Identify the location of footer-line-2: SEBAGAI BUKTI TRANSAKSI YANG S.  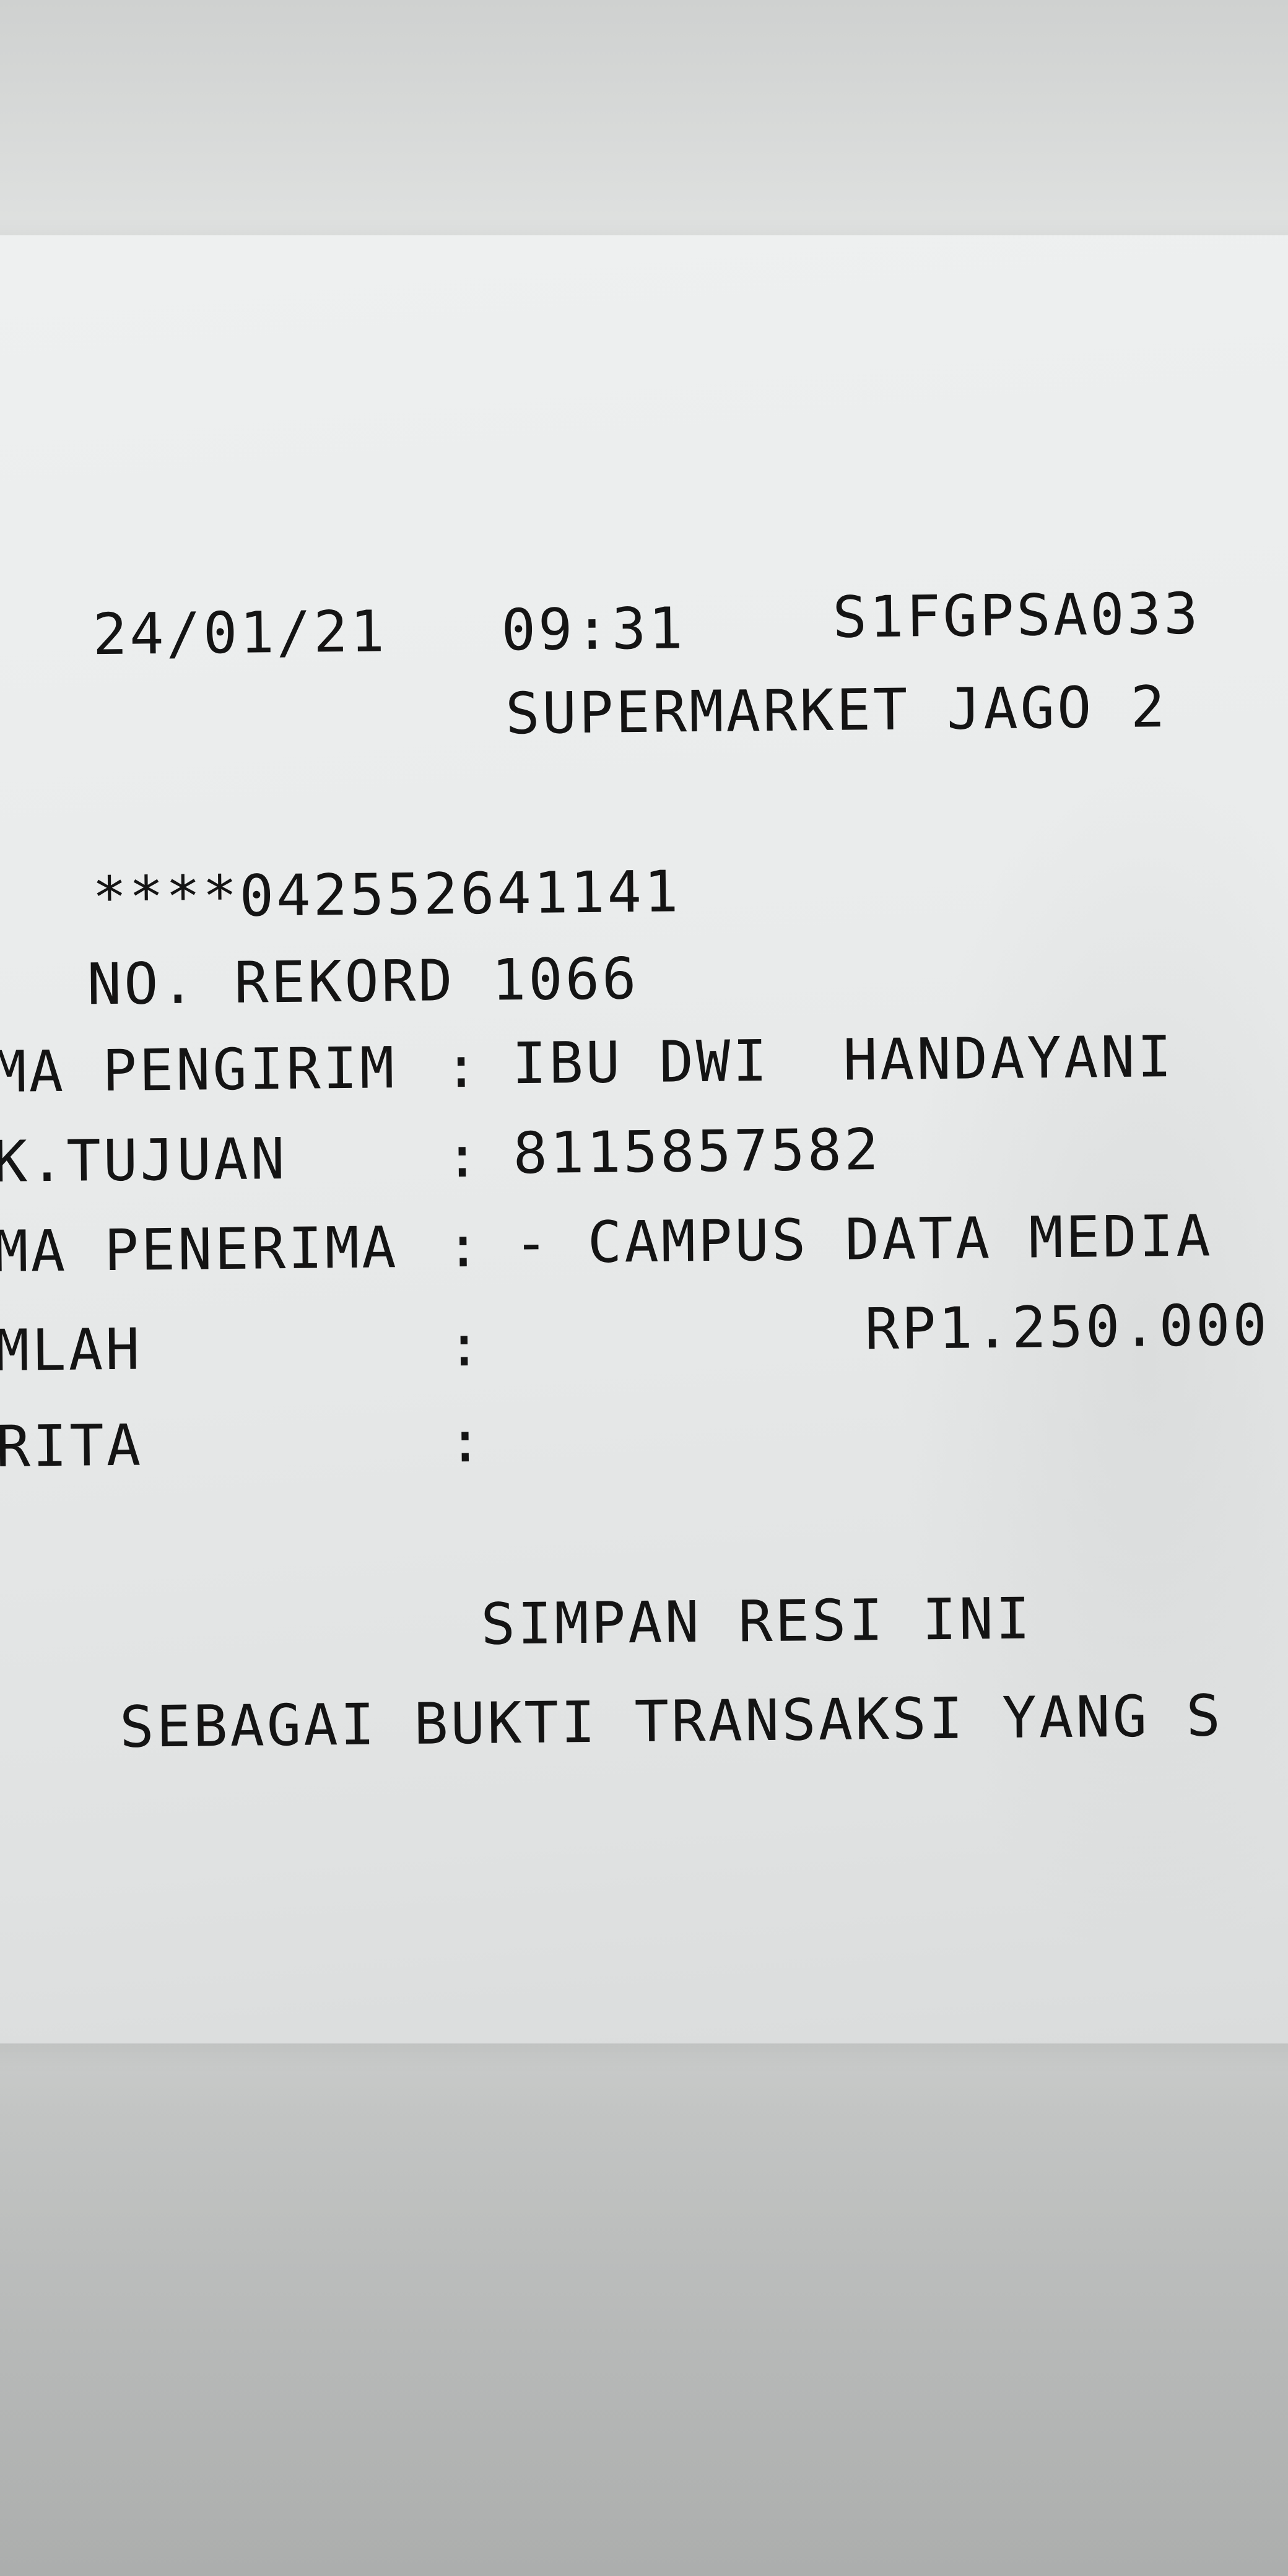
(671, 1721).